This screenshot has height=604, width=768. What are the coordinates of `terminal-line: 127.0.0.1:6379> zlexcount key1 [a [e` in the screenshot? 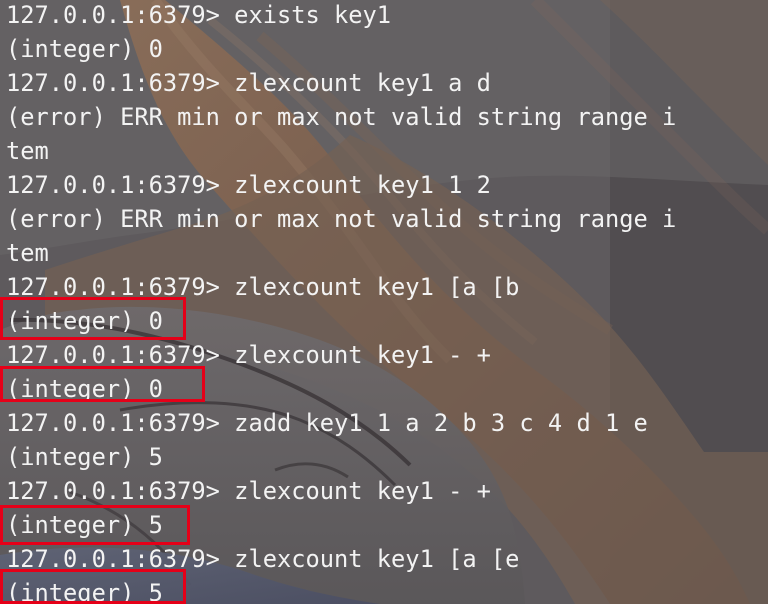 It's located at (263, 559).